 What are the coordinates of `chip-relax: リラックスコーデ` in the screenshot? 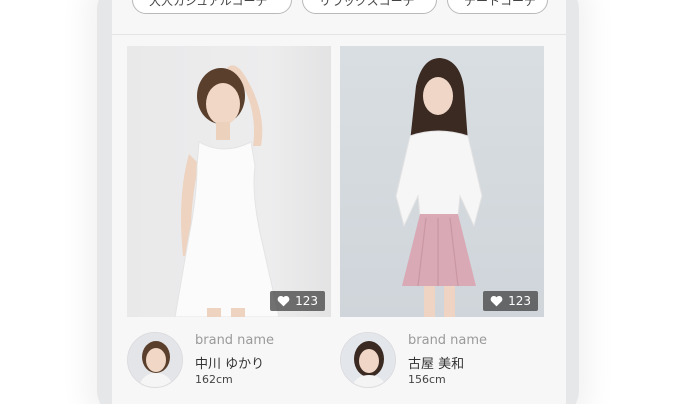 It's located at (369, 7).